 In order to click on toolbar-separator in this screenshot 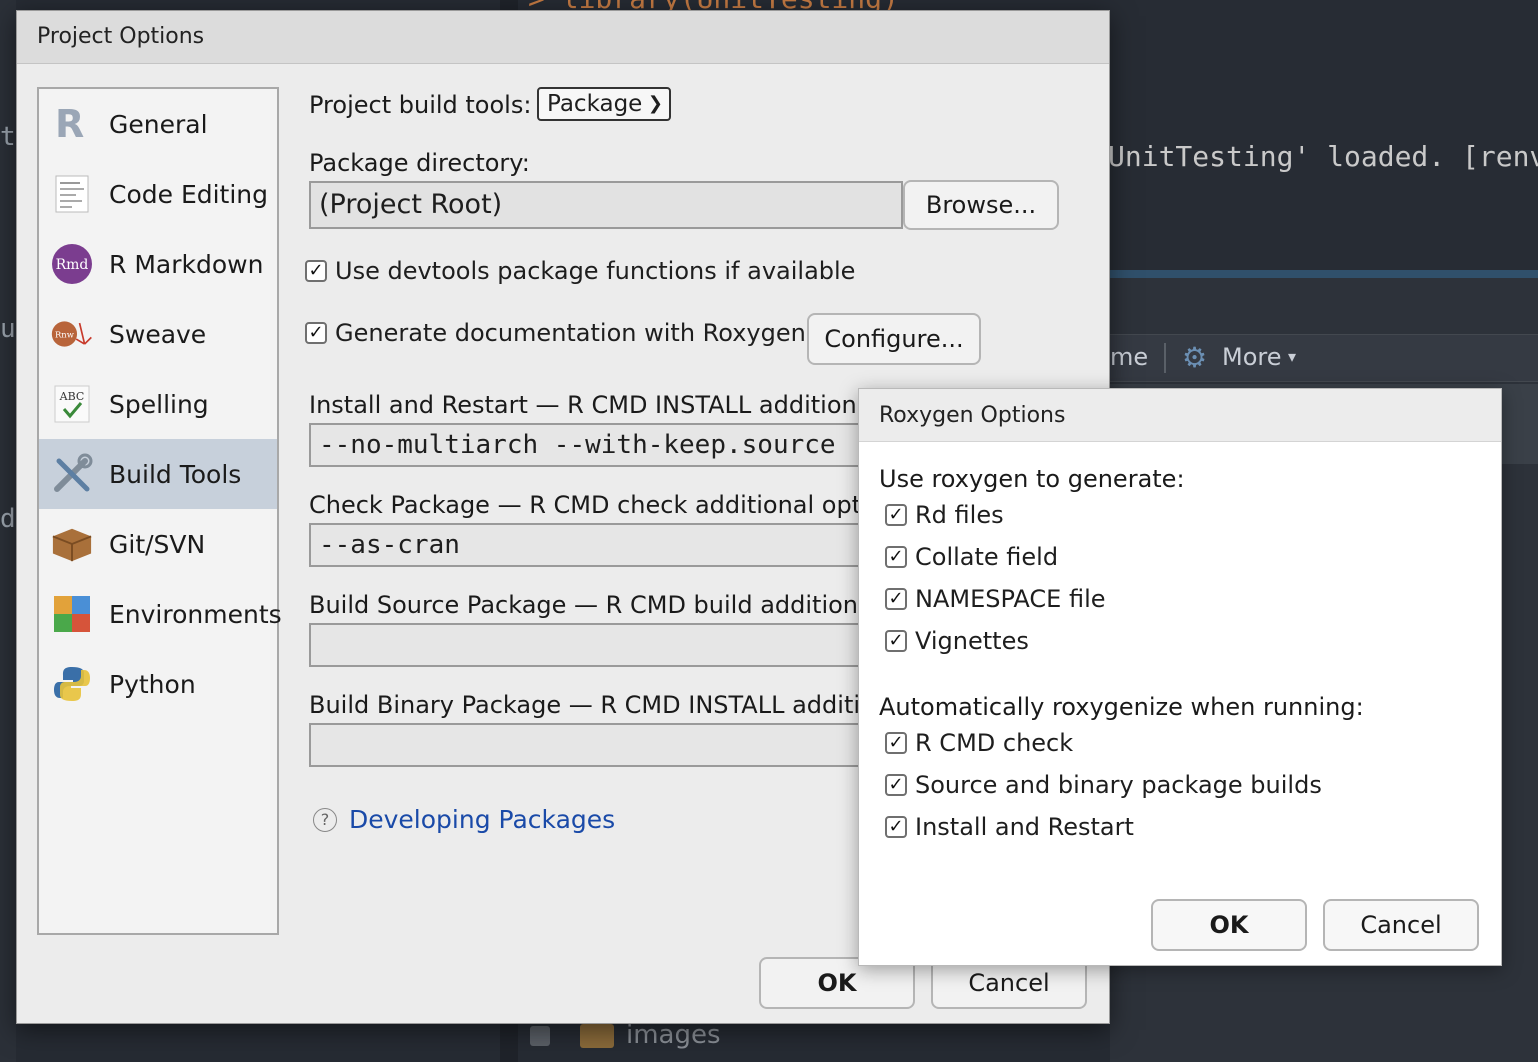, I will do `click(1165, 358)`.